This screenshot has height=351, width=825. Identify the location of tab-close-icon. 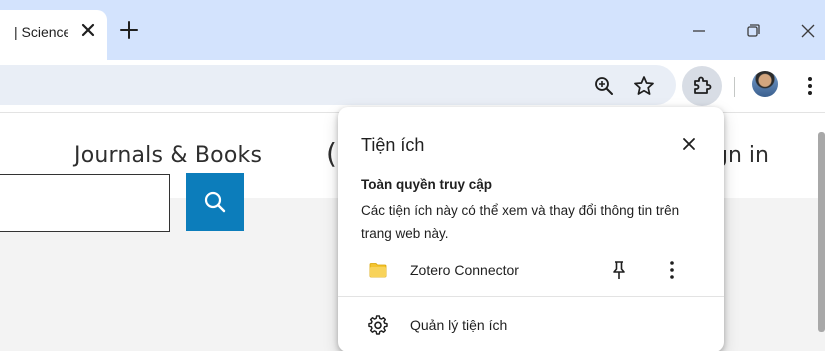
(88, 30).